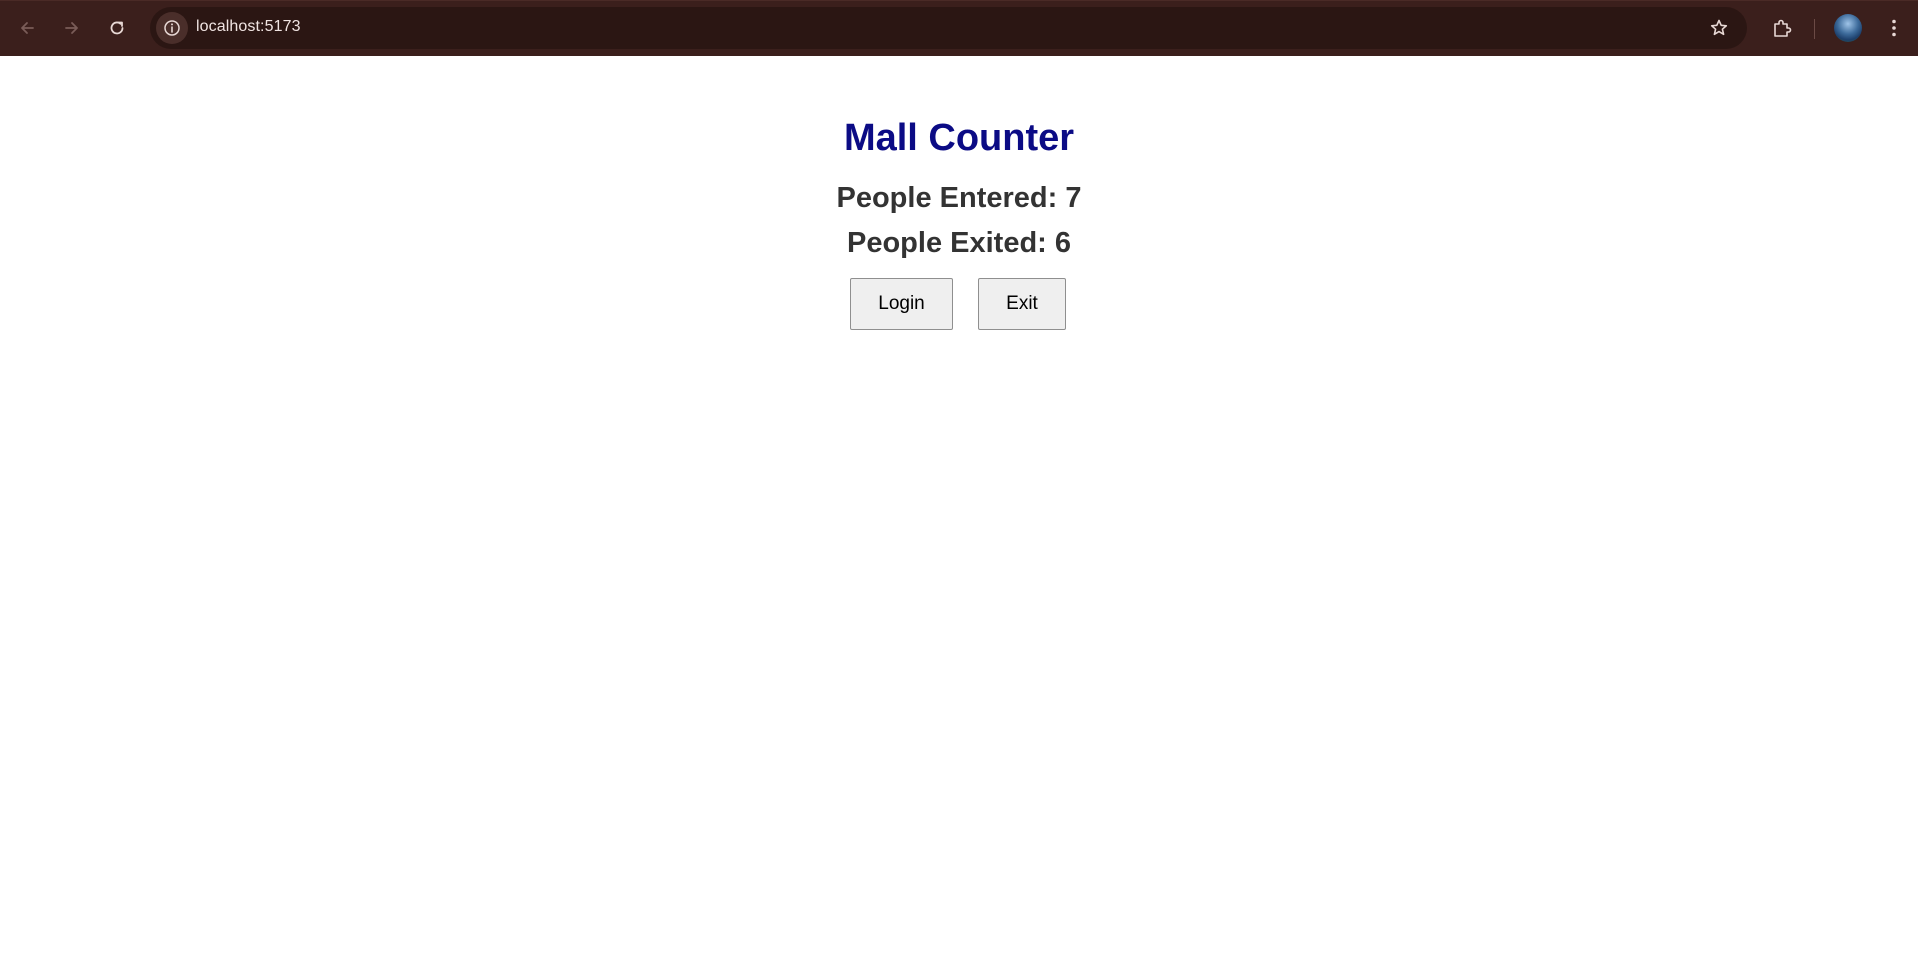  I want to click on profile-avatar, so click(1848, 28).